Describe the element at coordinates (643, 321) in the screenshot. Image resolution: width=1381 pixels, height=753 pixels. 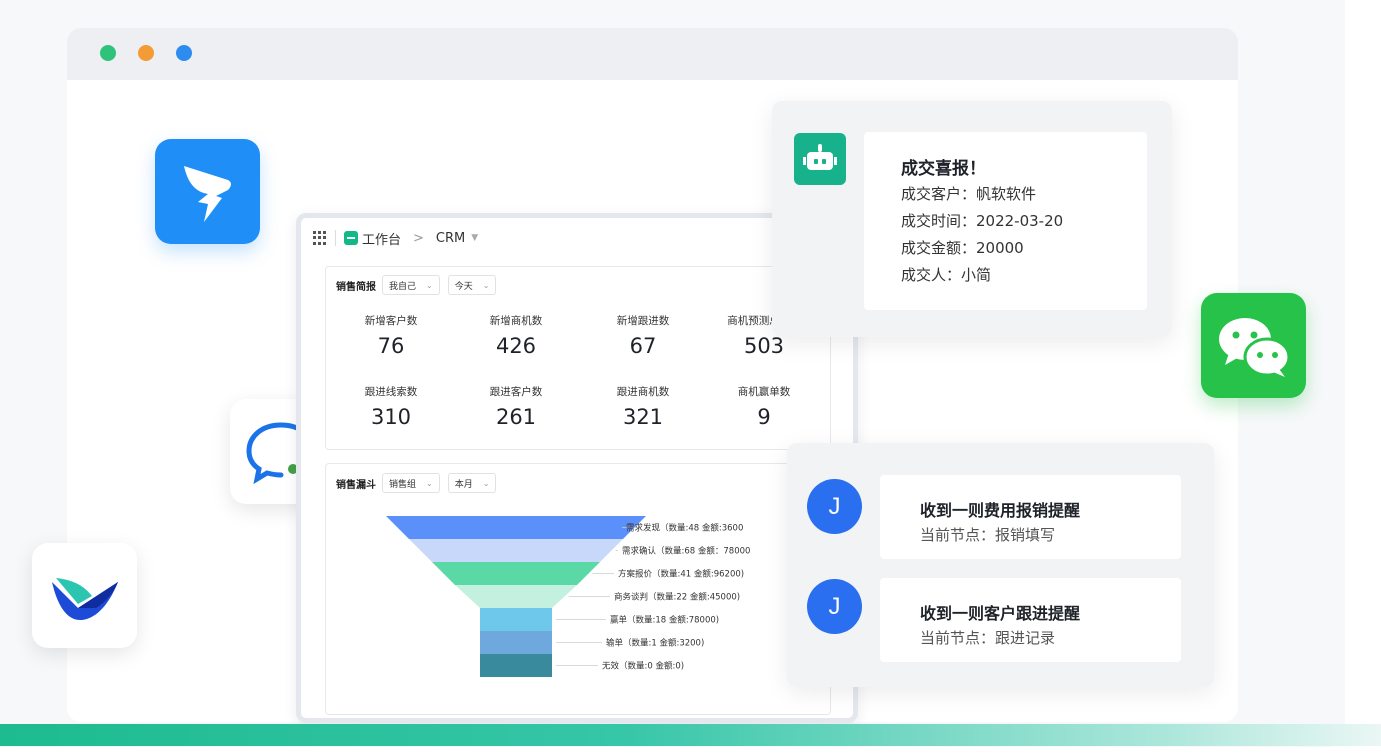
I see `metric-label: 新增跟进数` at that location.